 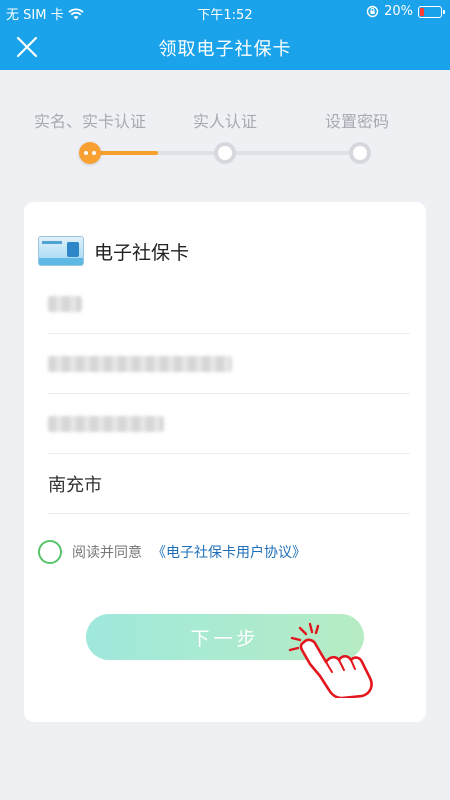 What do you see at coordinates (330, 660) in the screenshot?
I see `tap-hand-icon` at bounding box center [330, 660].